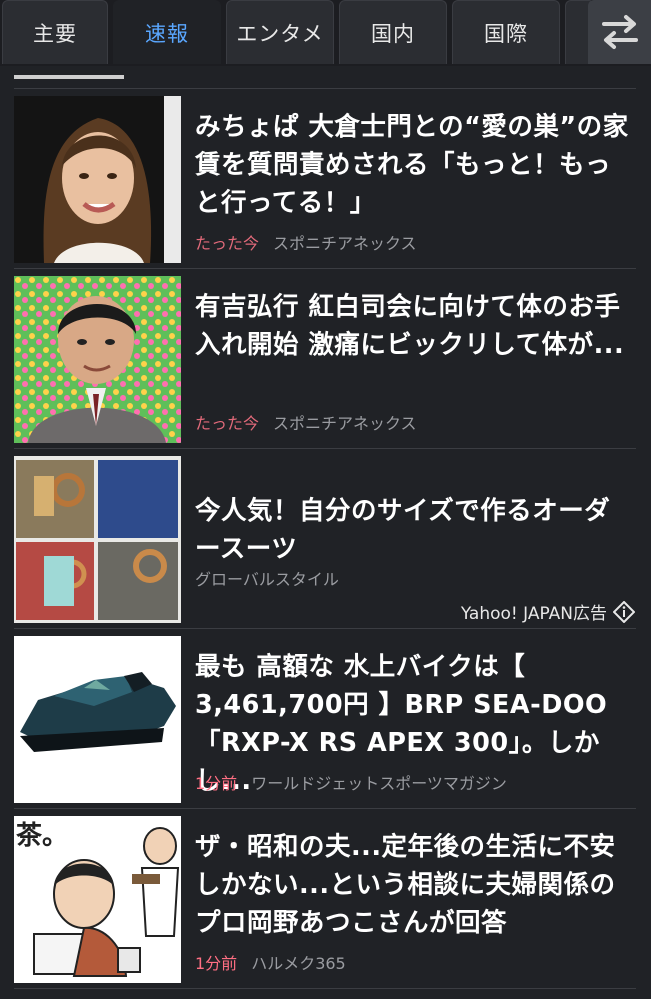  I want to click on ad-label: Yahoo! JAPAN広告, so click(548, 611).